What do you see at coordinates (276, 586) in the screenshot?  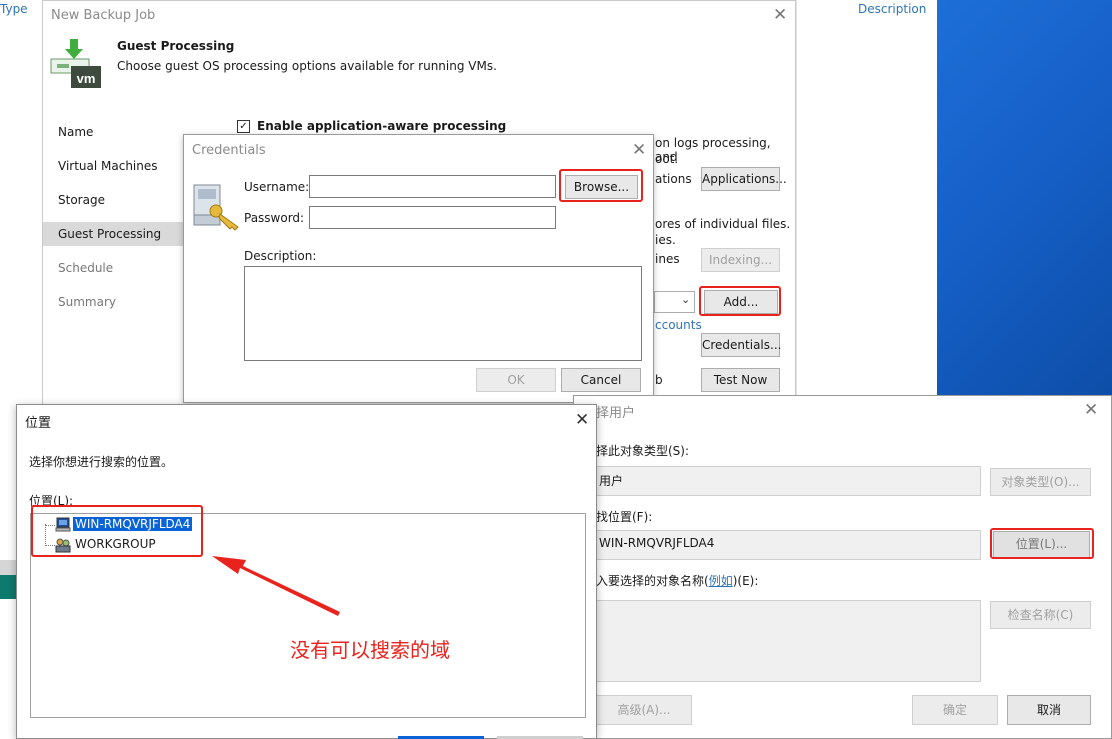 I see `annotation-arrow` at bounding box center [276, 586].